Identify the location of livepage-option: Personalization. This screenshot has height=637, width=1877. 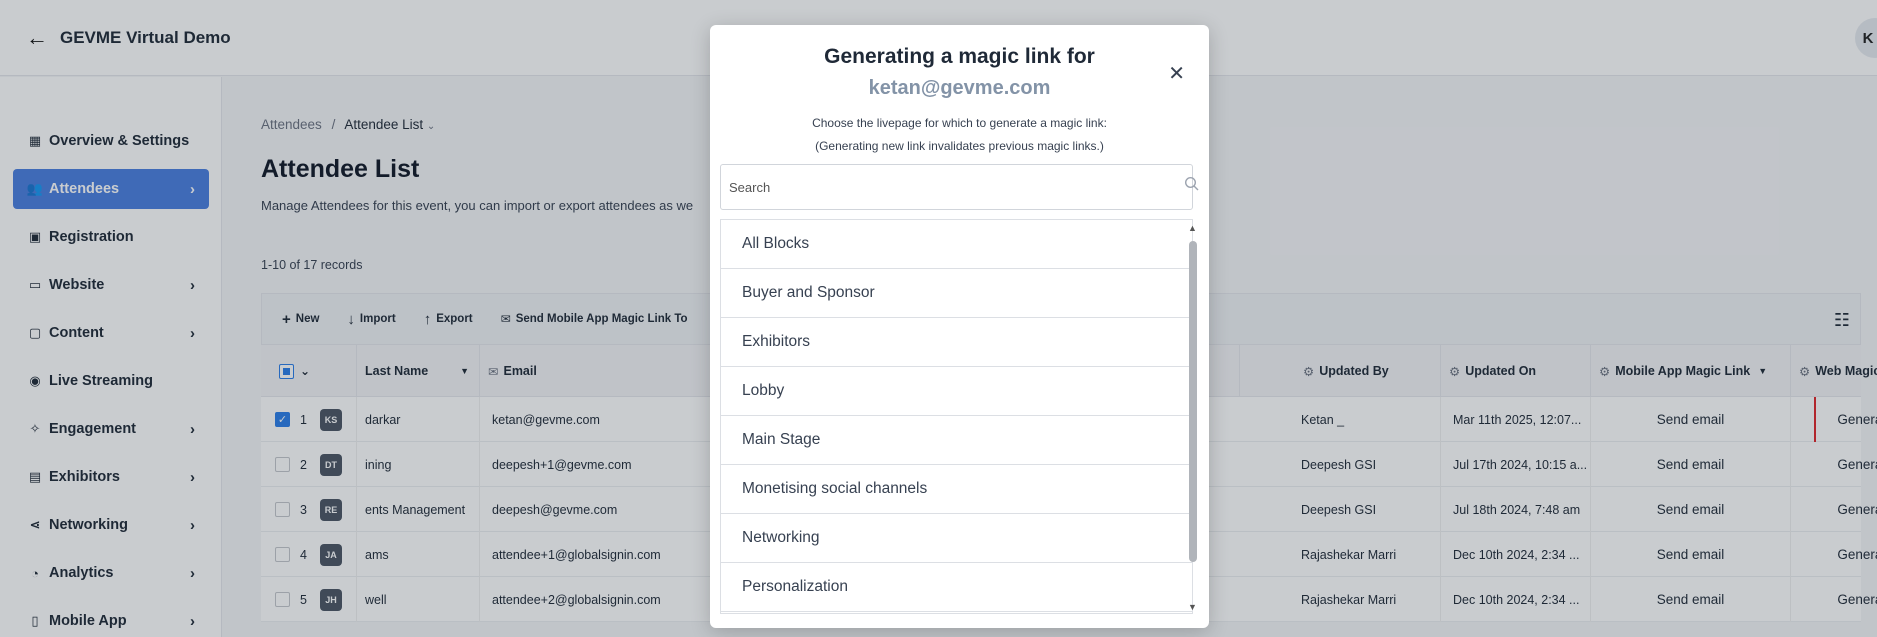
(956, 587).